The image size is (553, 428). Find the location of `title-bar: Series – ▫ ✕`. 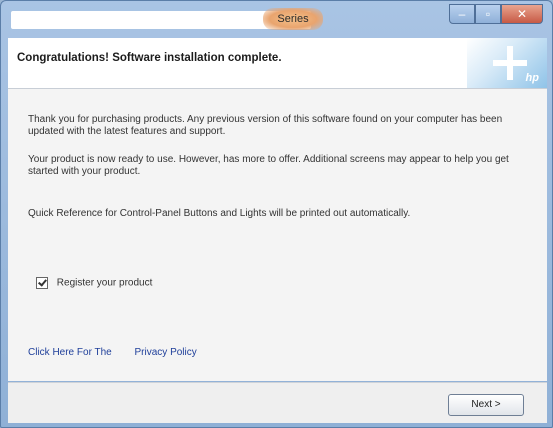

title-bar: Series – ▫ ✕ is located at coordinates (276, 19).